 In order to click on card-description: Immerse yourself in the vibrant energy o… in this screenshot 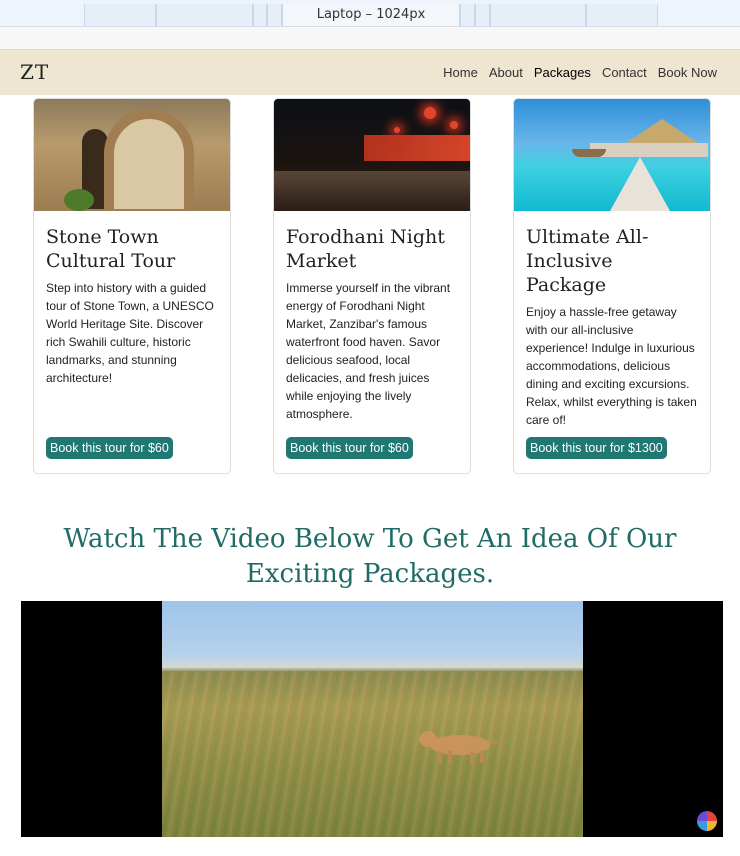, I will do `click(368, 351)`.